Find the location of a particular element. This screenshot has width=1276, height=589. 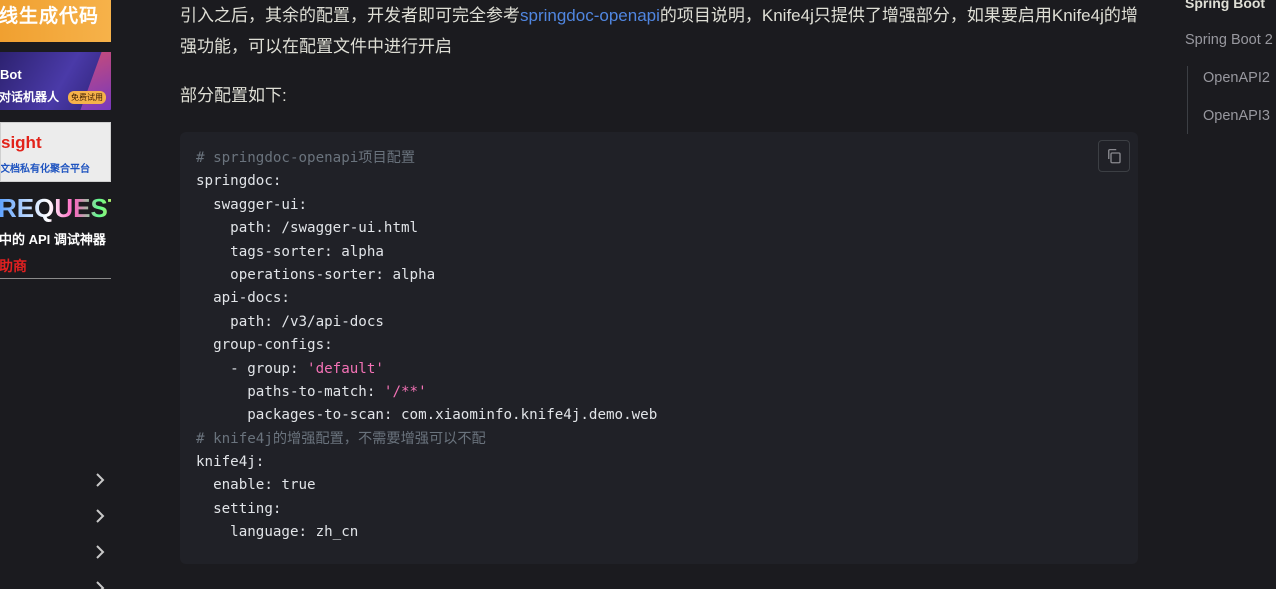

config-intro-text: 部分配置如下: is located at coordinates (233, 95).